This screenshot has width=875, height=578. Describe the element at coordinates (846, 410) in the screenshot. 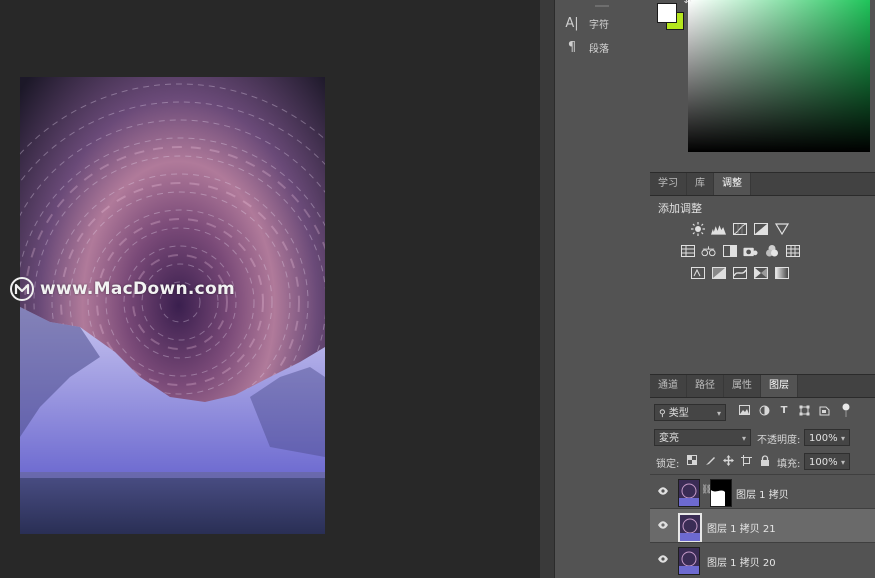

I see `filter-toggle-icon` at that location.